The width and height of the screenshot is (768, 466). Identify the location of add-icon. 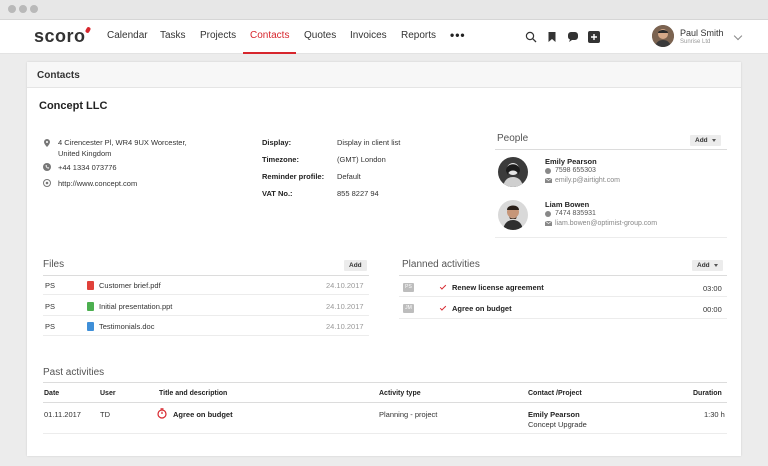
(594, 37).